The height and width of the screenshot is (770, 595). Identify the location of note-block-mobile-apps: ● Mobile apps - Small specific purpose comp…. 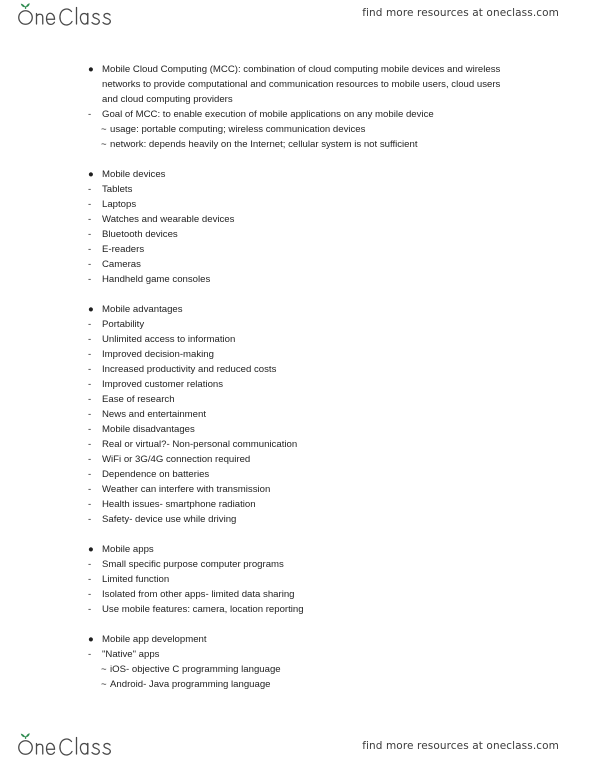
(297, 579).